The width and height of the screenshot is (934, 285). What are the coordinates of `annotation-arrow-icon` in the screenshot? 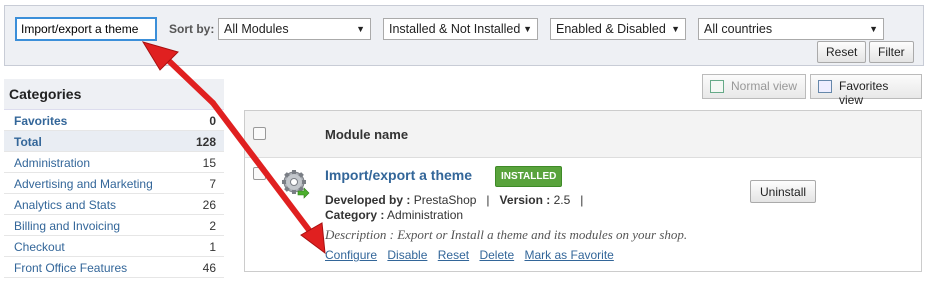 It's located at (233, 148).